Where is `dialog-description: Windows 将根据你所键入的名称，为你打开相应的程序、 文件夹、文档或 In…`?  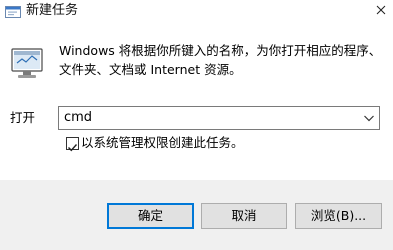 dialog-description: Windows 将根据你所键入的名称，为你打开相应的程序、 文件夹、文档或 In… is located at coordinates (220, 60).